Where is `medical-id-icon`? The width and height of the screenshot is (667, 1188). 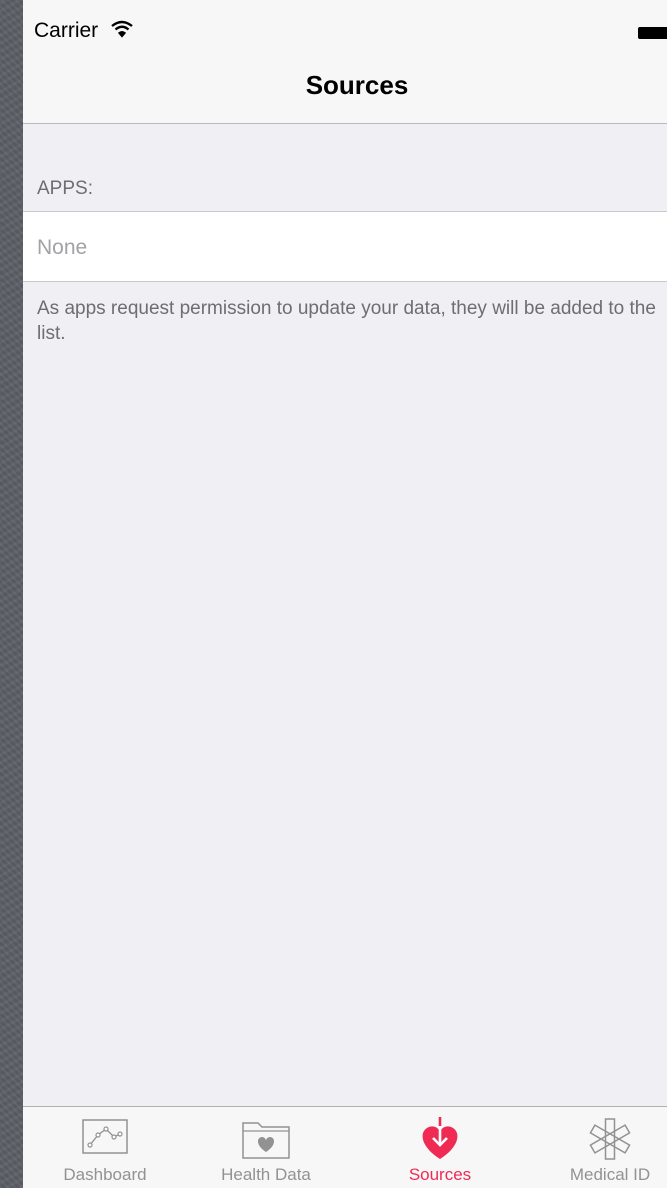 medical-id-icon is located at coordinates (610, 1139).